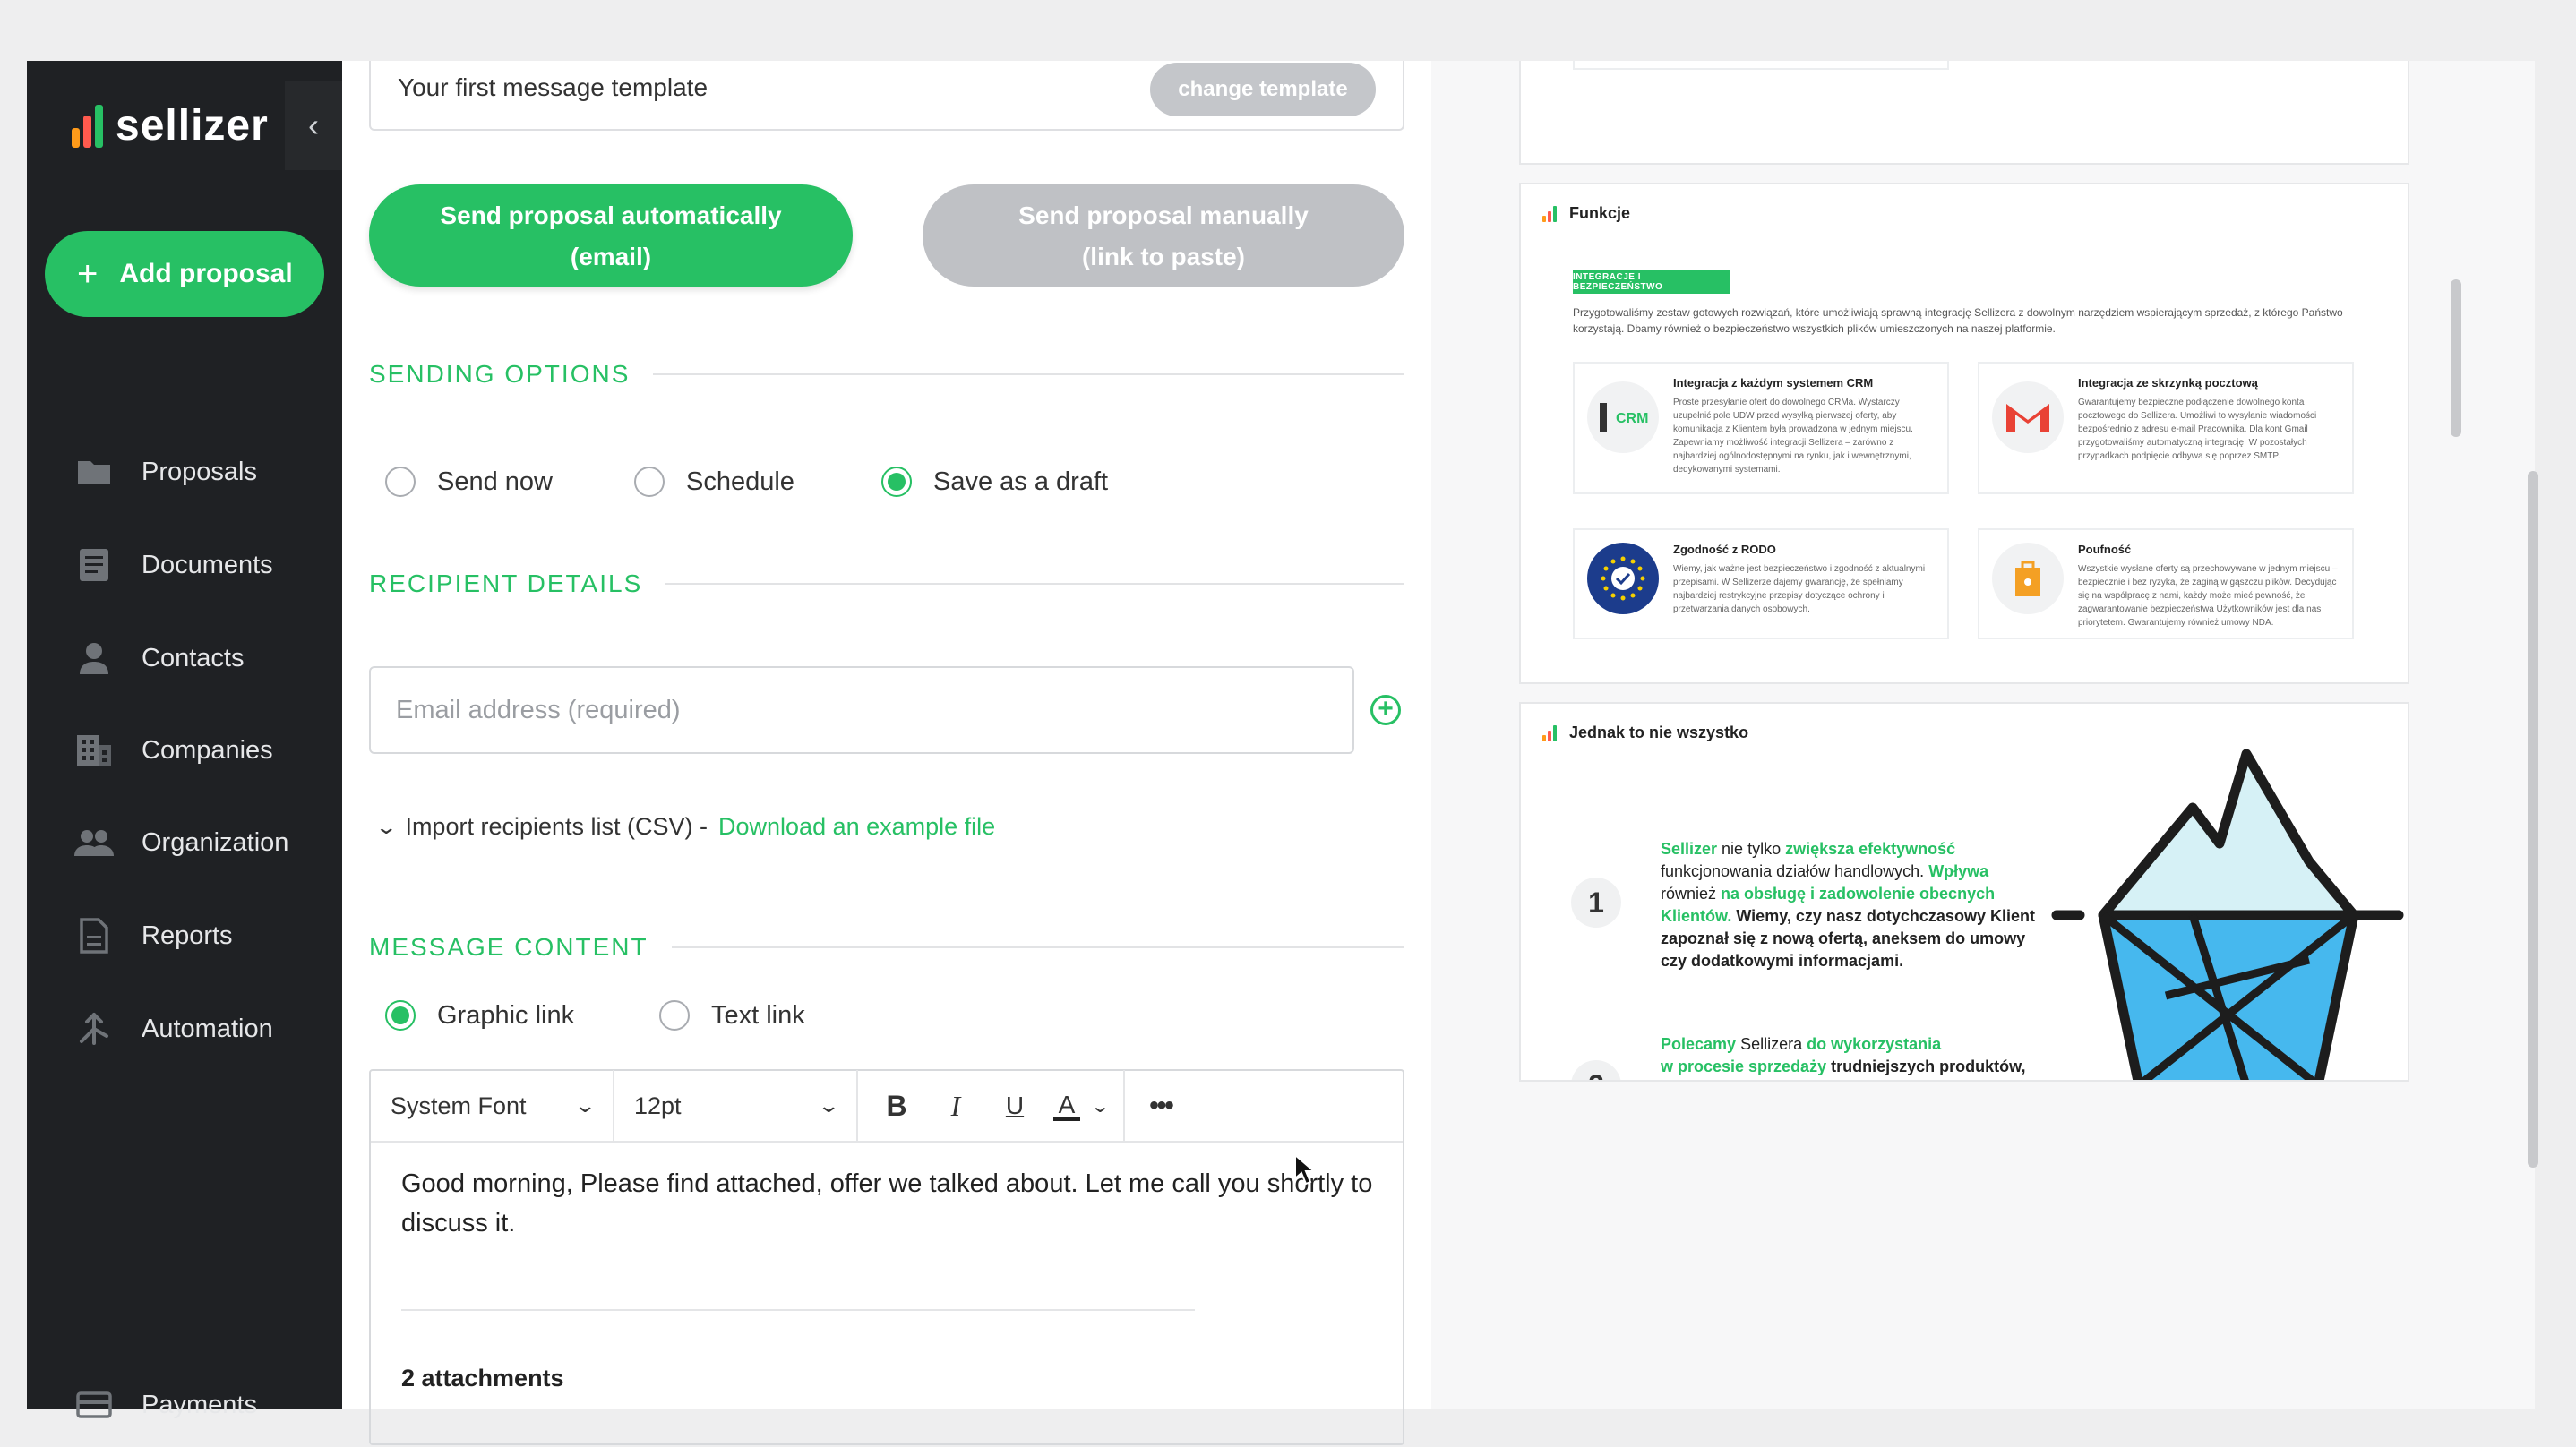 This screenshot has height=1447, width=2576. Describe the element at coordinates (193, 125) in the screenshot. I see `logo: sellizer ‹` at that location.